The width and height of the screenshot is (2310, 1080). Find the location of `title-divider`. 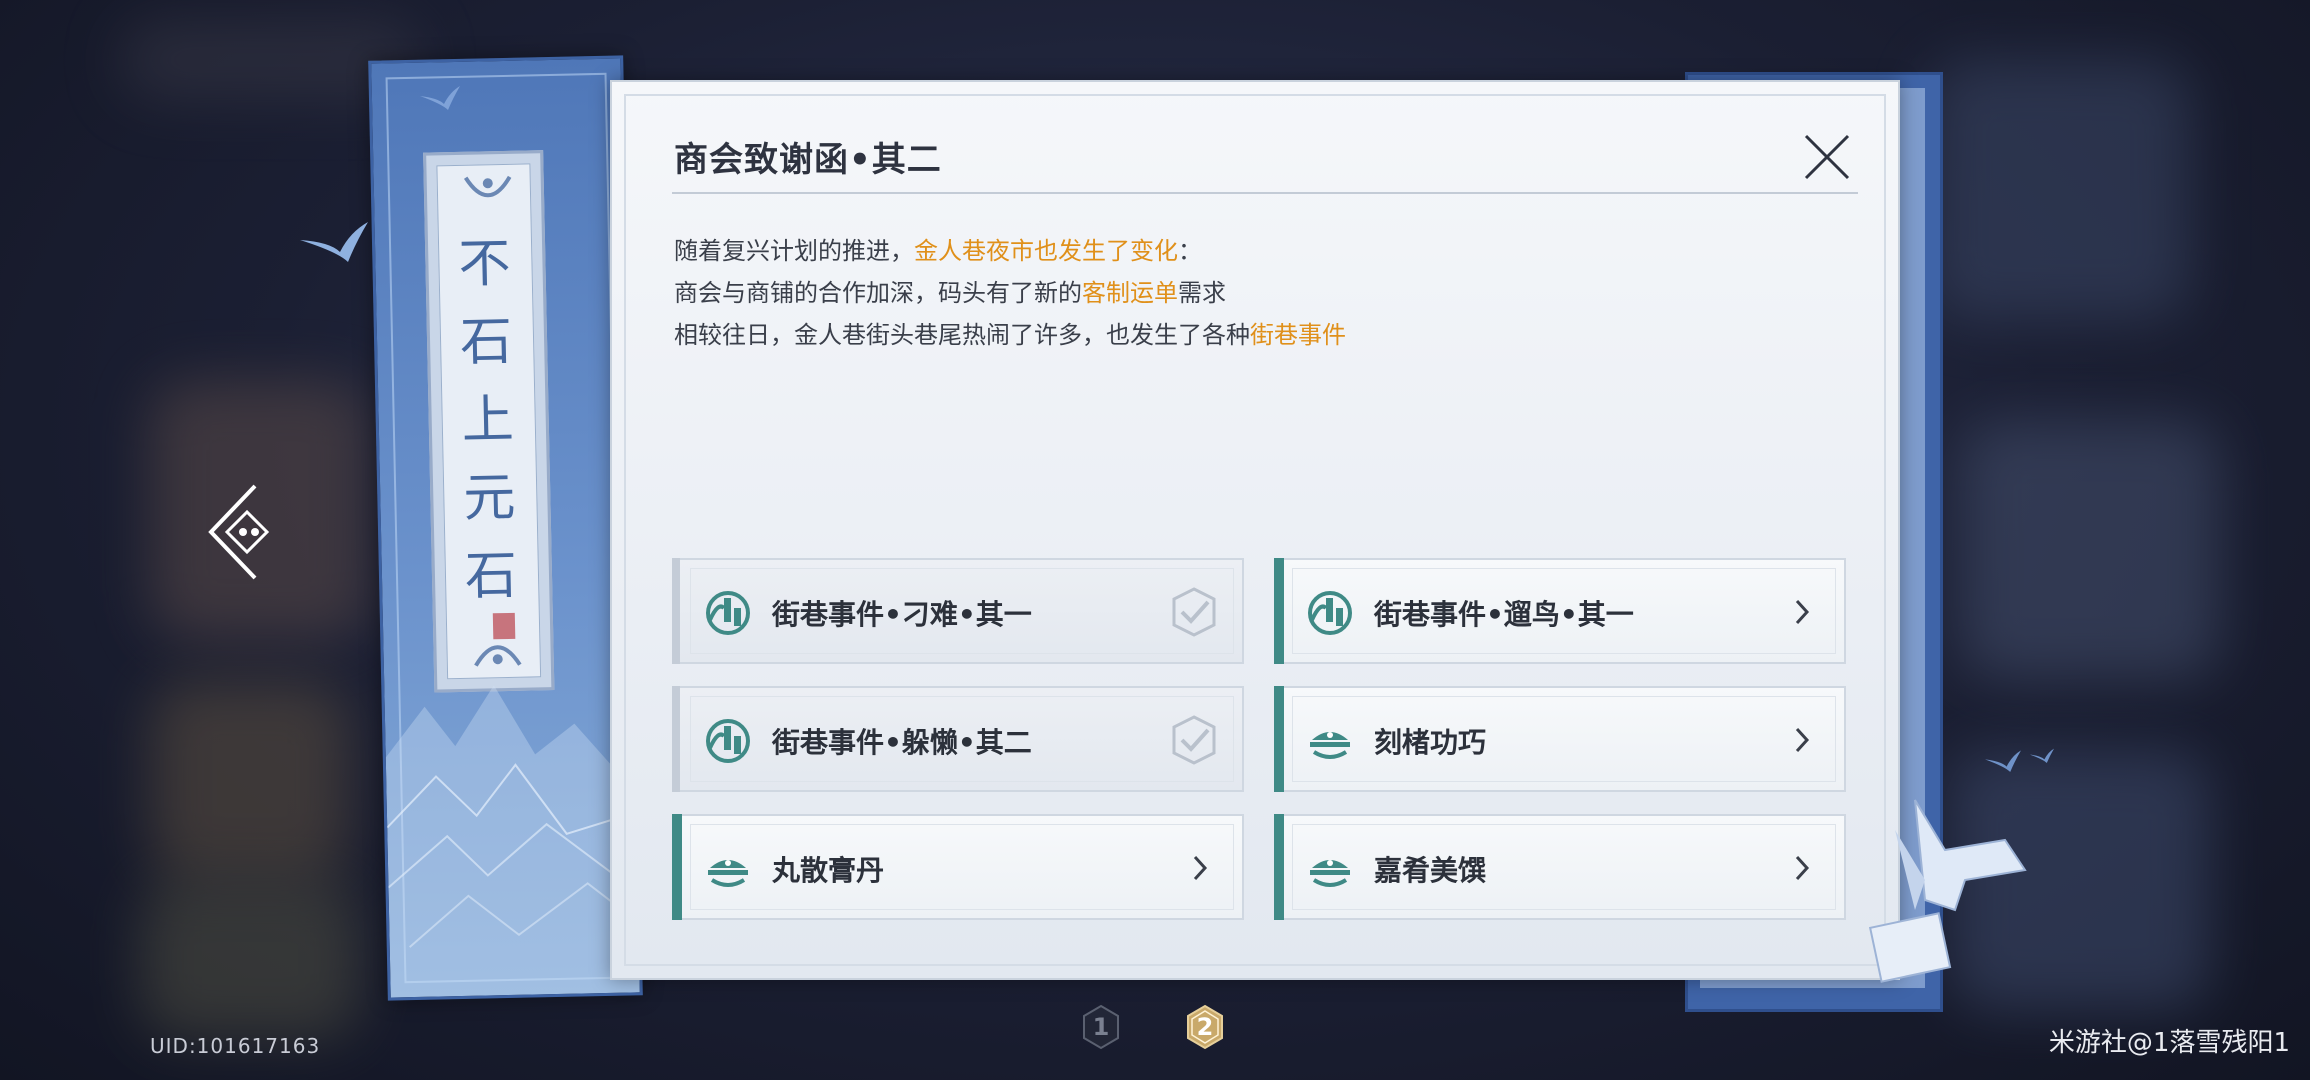

title-divider is located at coordinates (1265, 193).